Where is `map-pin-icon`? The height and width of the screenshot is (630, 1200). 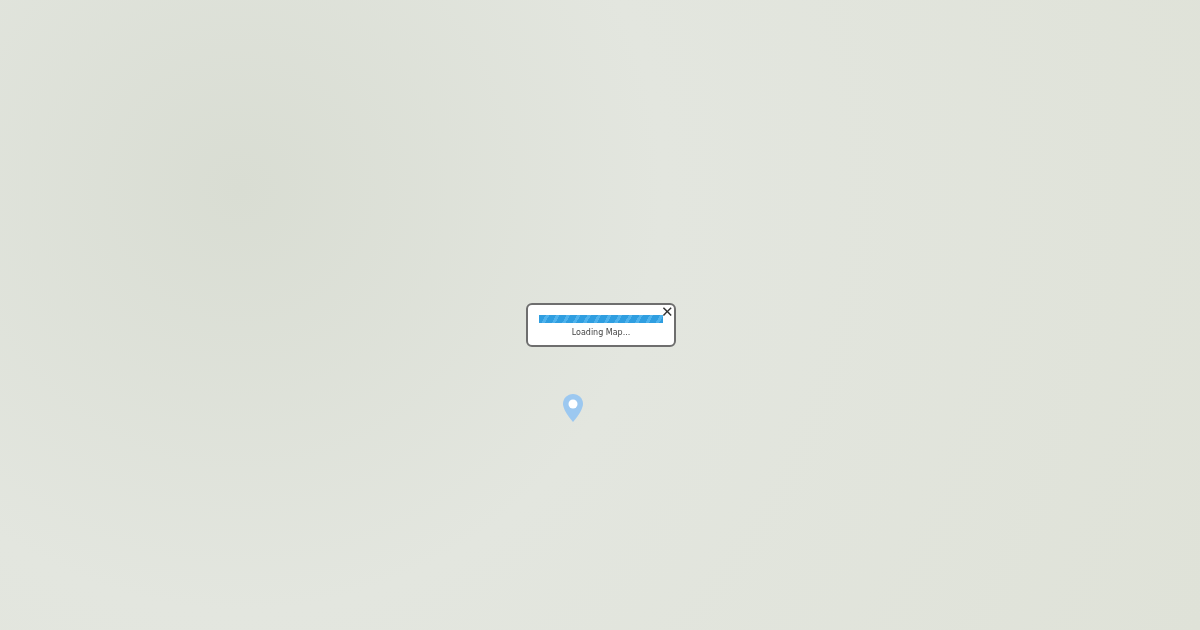 map-pin-icon is located at coordinates (573, 408).